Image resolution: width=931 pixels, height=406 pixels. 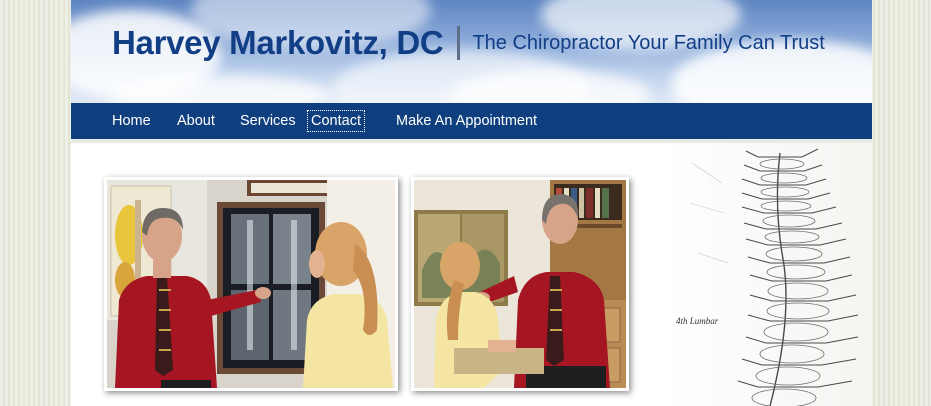 What do you see at coordinates (466, 121) in the screenshot?
I see `nav-make-appointment: Make An Appointment` at bounding box center [466, 121].